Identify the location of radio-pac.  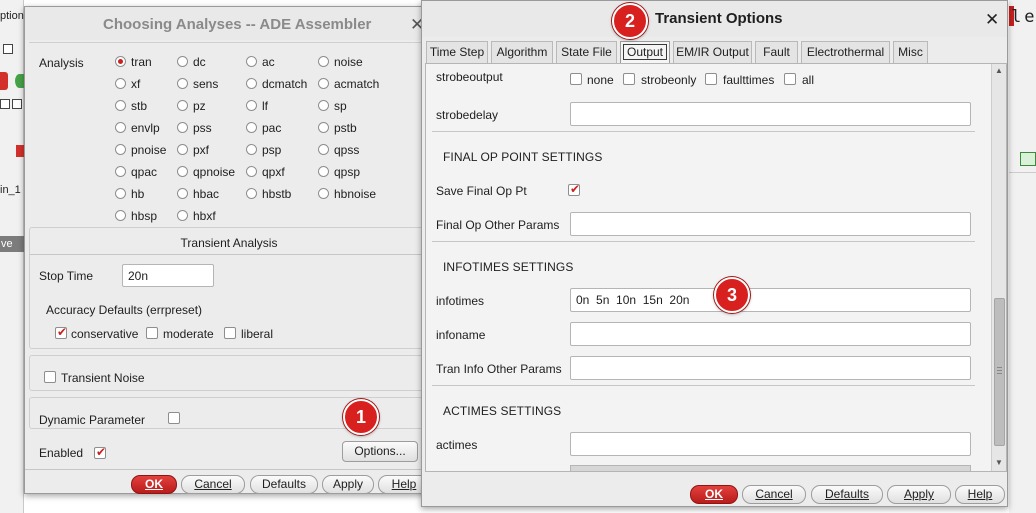
(251, 127).